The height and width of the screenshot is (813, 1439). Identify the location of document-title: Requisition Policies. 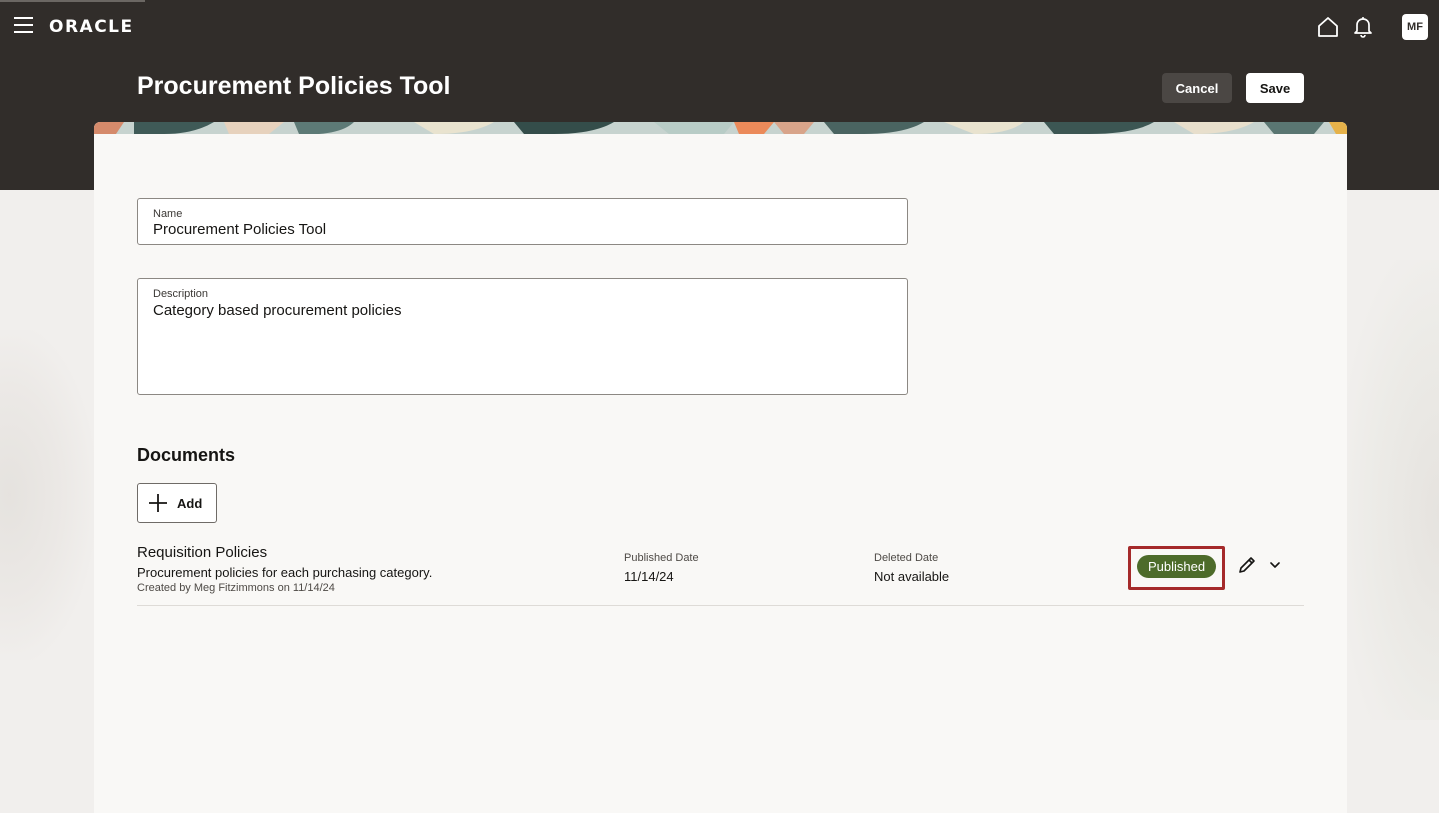
(202, 552).